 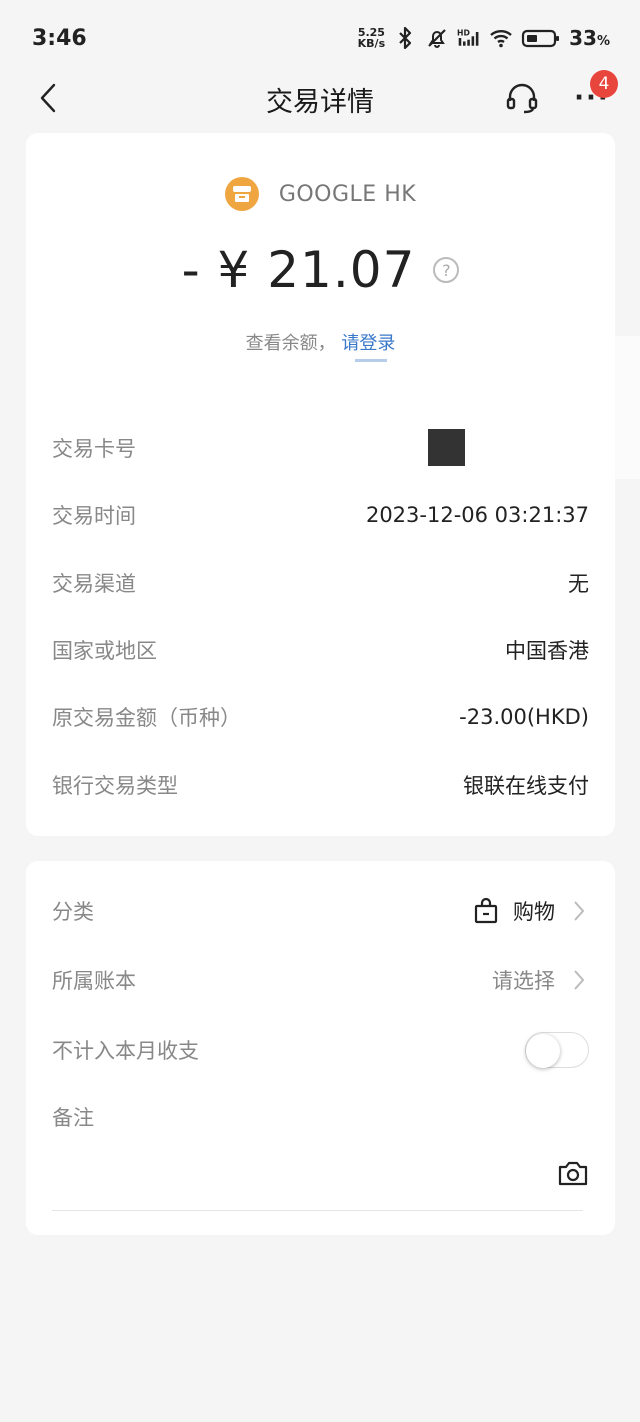 What do you see at coordinates (320, 38) in the screenshot?
I see `status-bar: 3:46 5.25 KB/s HD 33%` at bounding box center [320, 38].